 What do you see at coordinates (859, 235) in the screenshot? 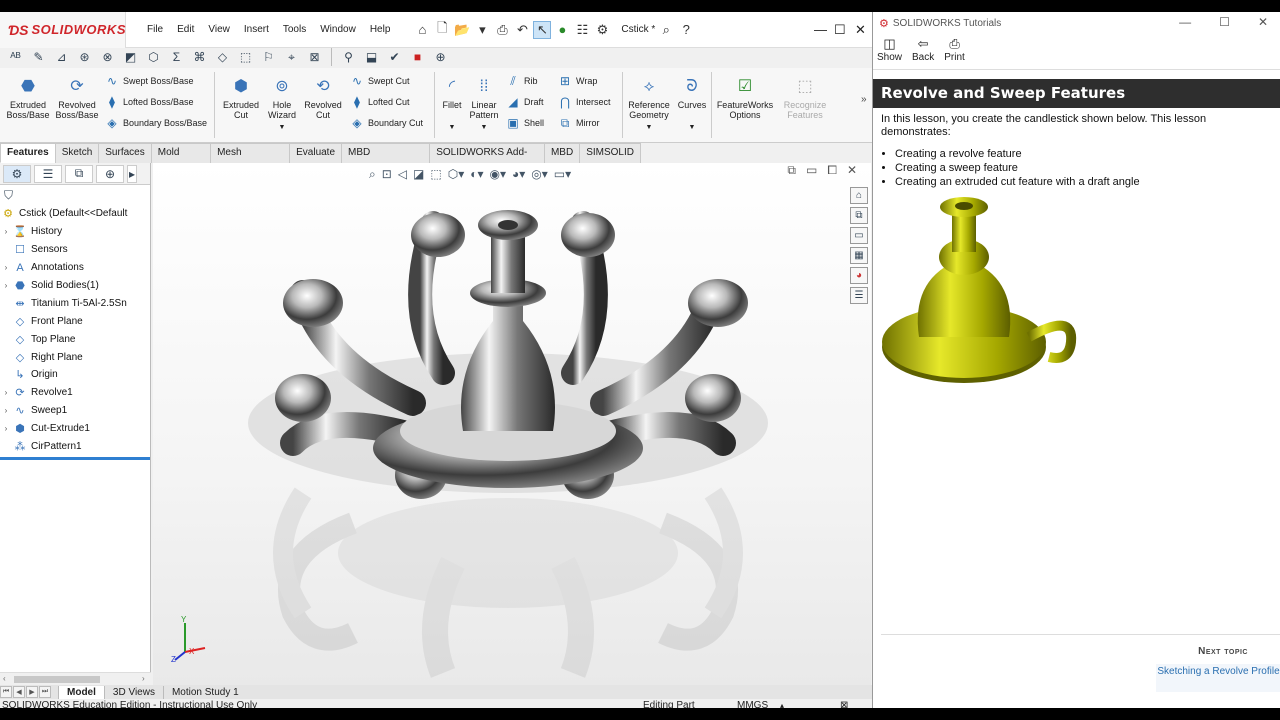
I see `file-explorer-icon: ▭` at bounding box center [859, 235].